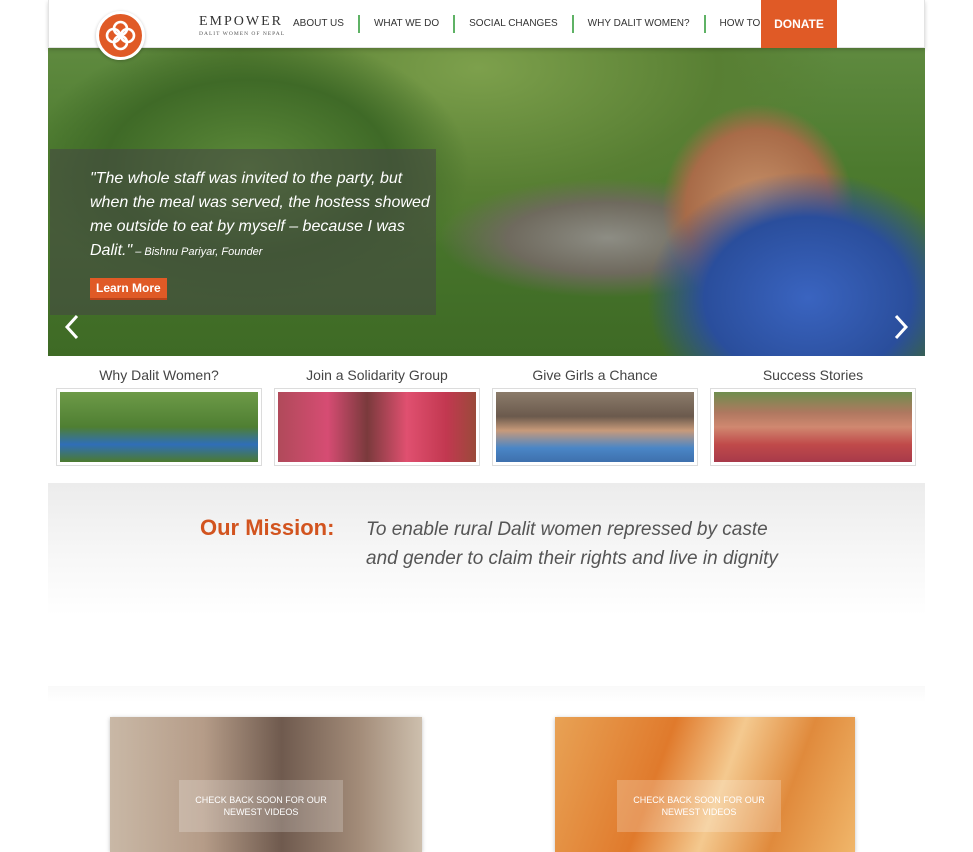  Describe the element at coordinates (159, 375) in the screenshot. I see `feature-label: Why Dalit Women?` at that location.